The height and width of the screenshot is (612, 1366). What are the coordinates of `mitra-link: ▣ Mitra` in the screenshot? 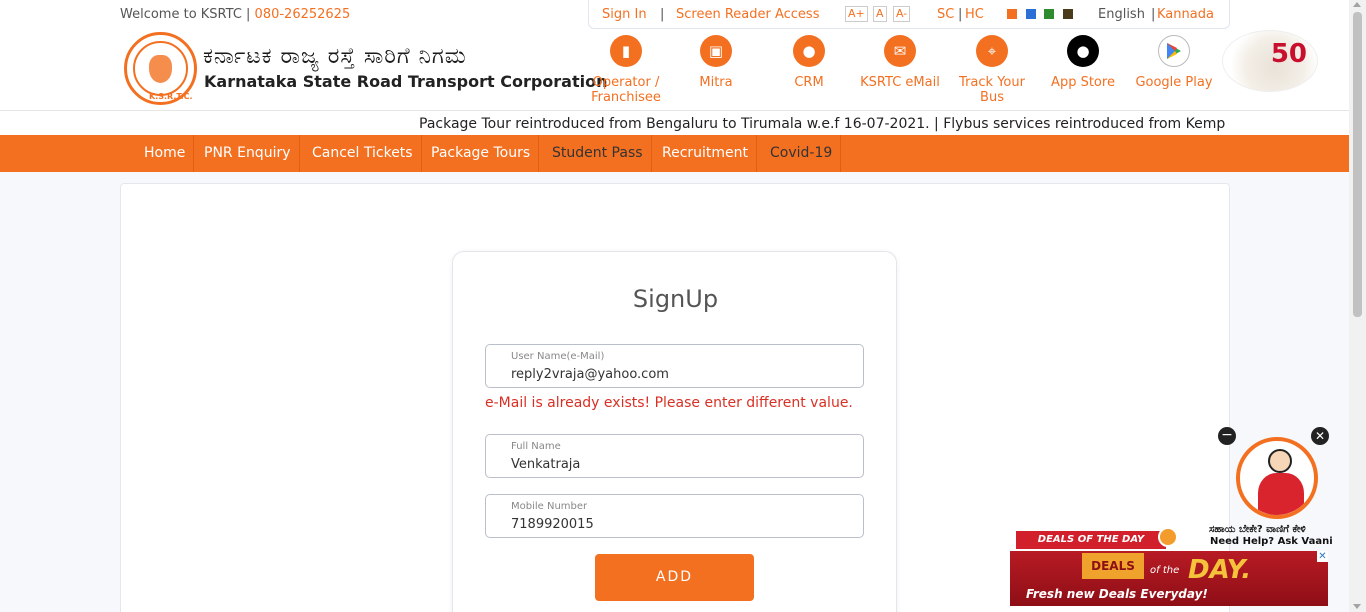 It's located at (716, 62).